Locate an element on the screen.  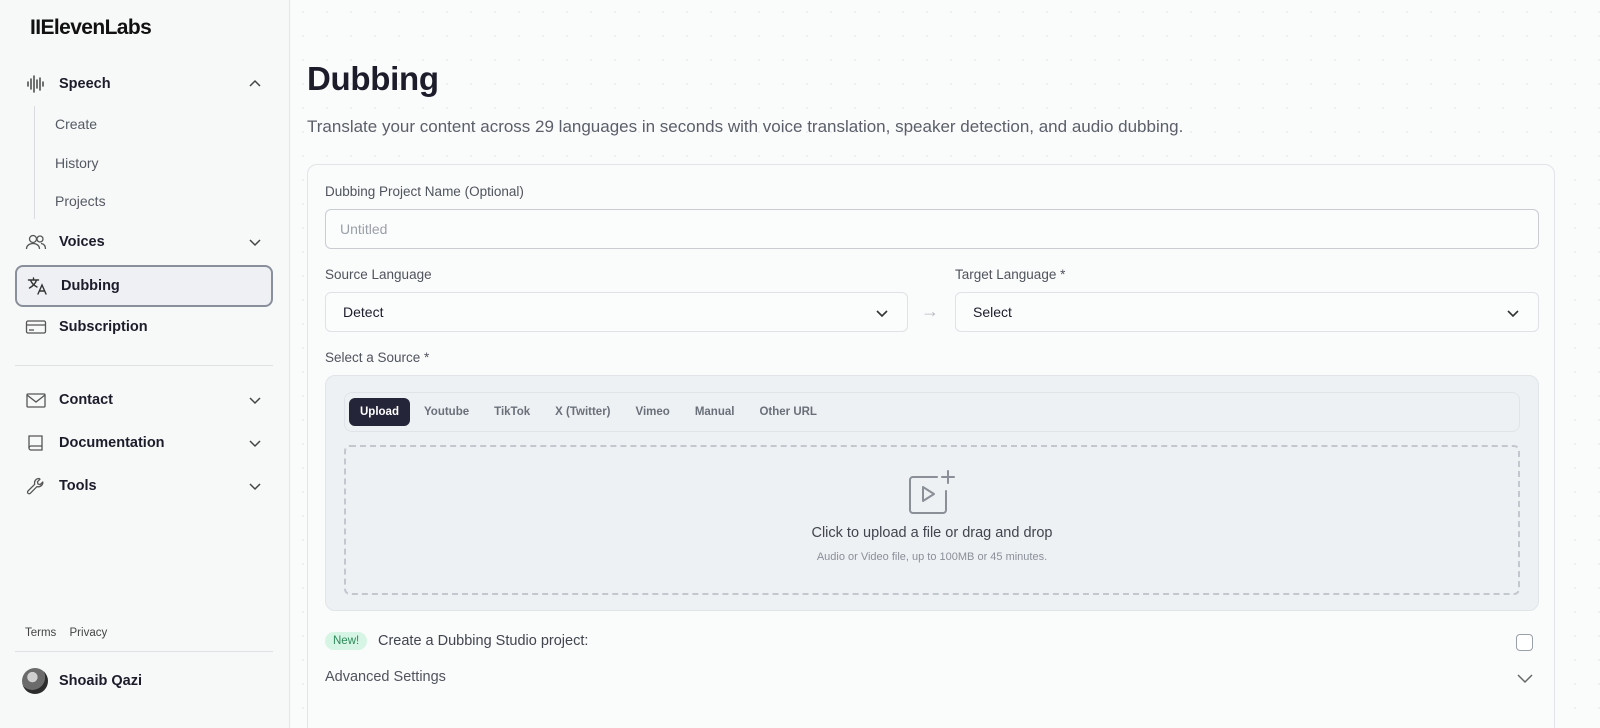
footer-links: Terms Privacy is located at coordinates (71, 633).